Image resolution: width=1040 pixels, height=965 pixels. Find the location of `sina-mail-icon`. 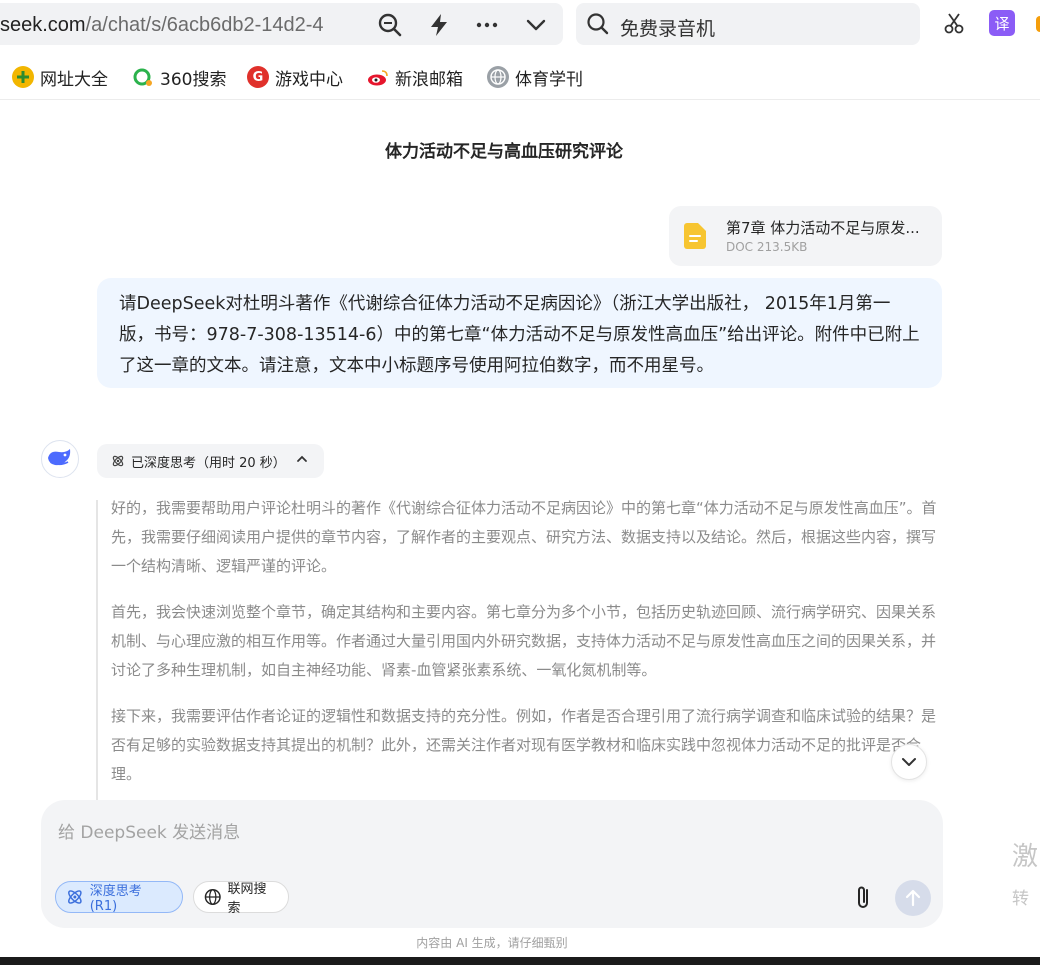

sina-mail-icon is located at coordinates (378, 77).